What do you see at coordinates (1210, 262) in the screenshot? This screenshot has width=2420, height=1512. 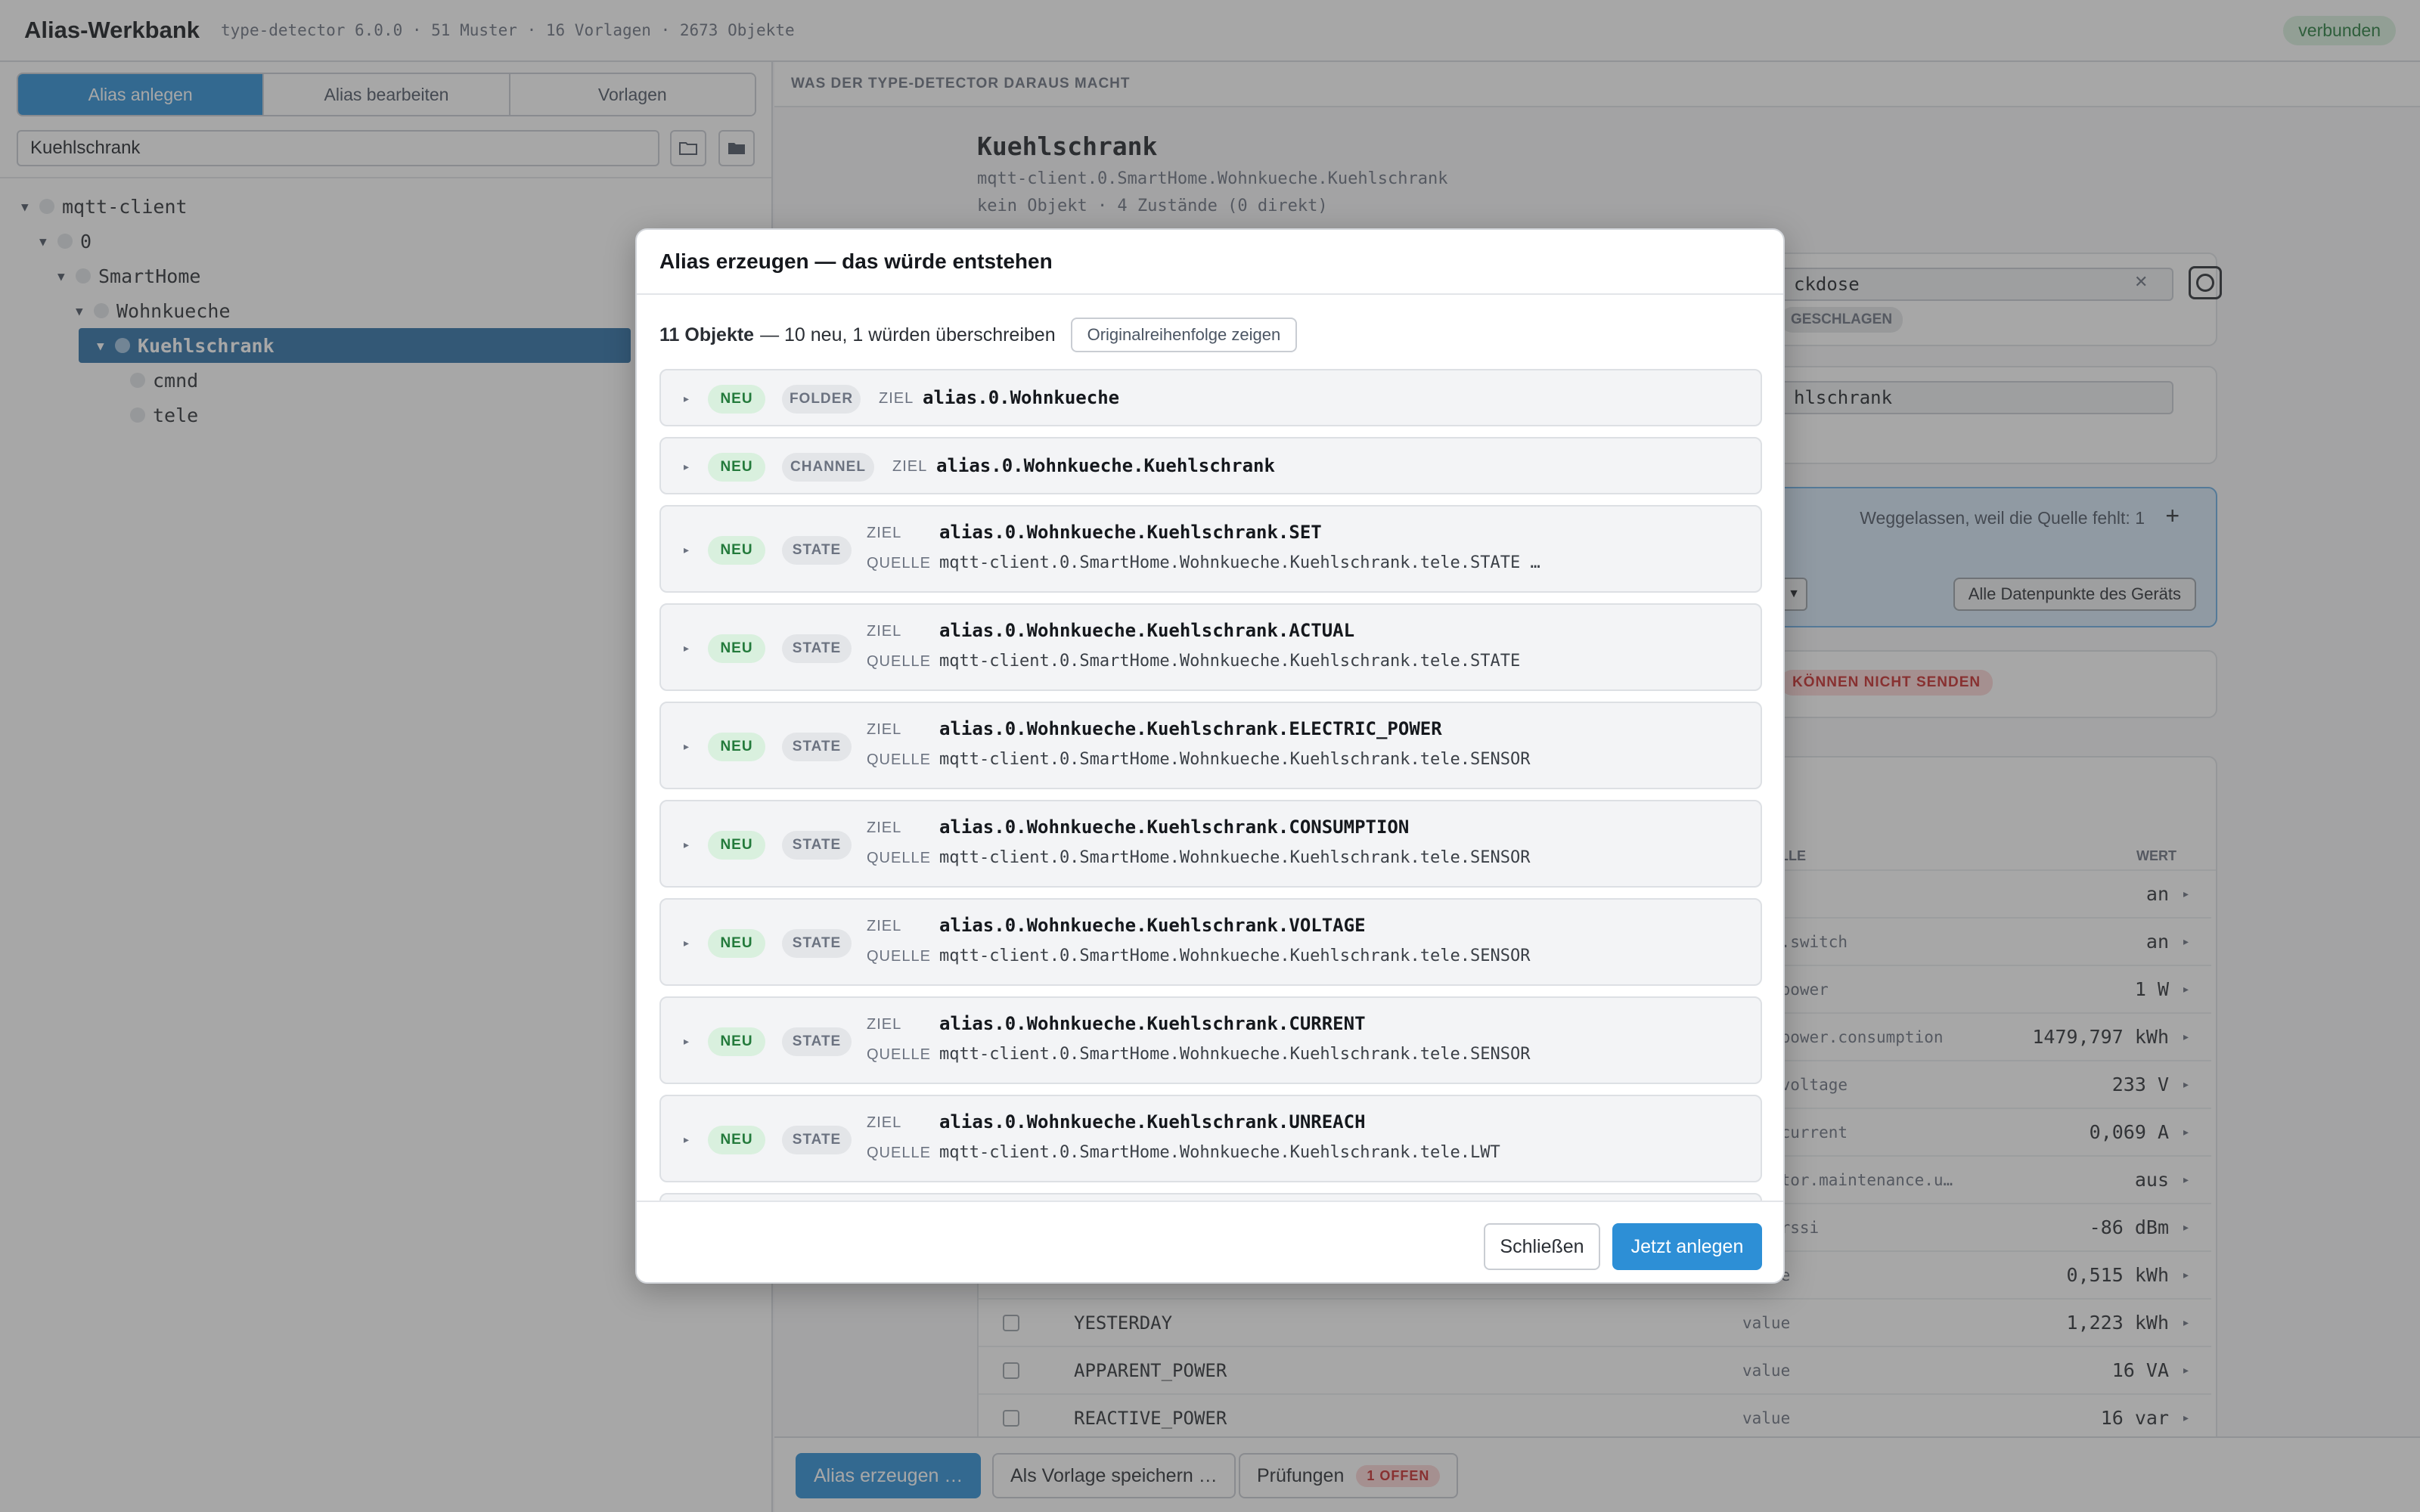 I see `dialog-title: Alias erzeugen — das würde entstehen` at bounding box center [1210, 262].